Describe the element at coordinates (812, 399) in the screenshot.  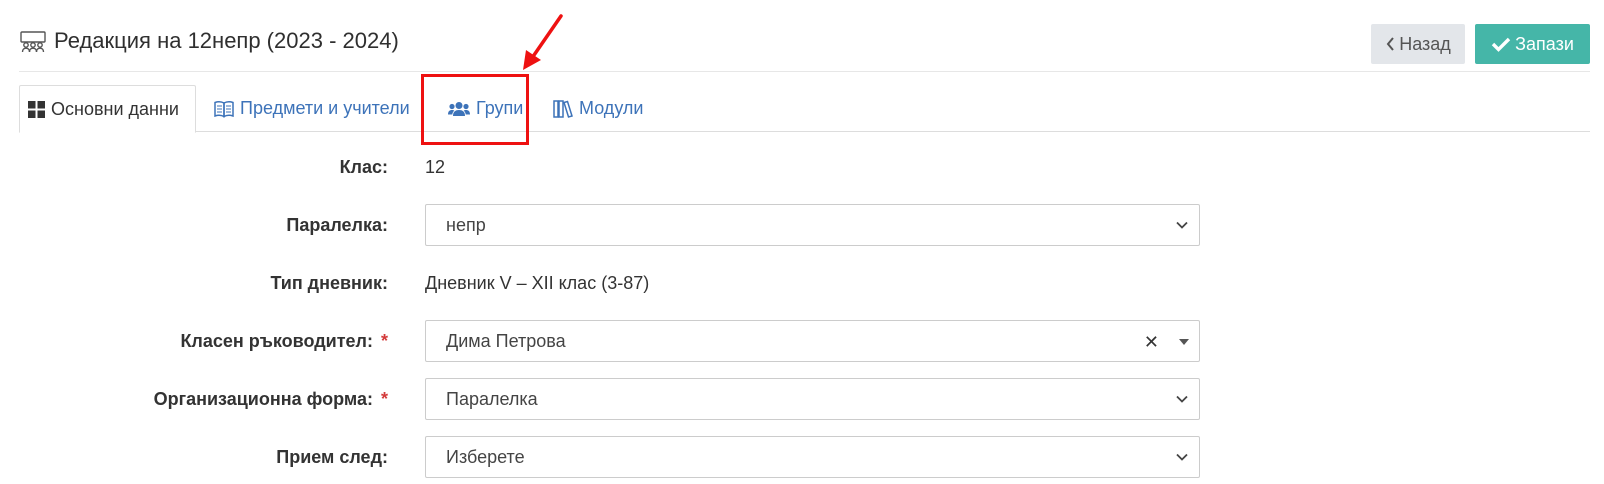
I see `org-form-select: Паралелка` at that location.